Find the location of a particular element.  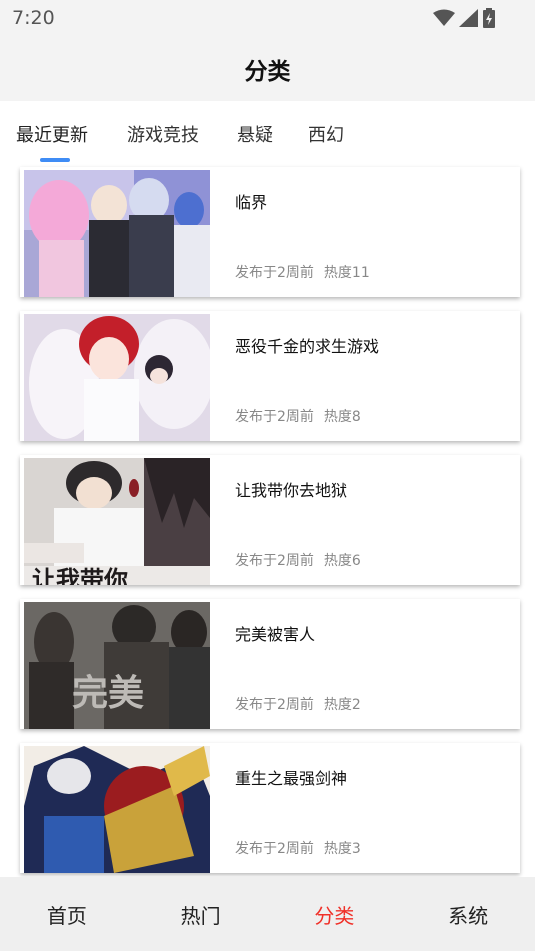

comic-title: 重生之最强剑神 is located at coordinates (291, 778).